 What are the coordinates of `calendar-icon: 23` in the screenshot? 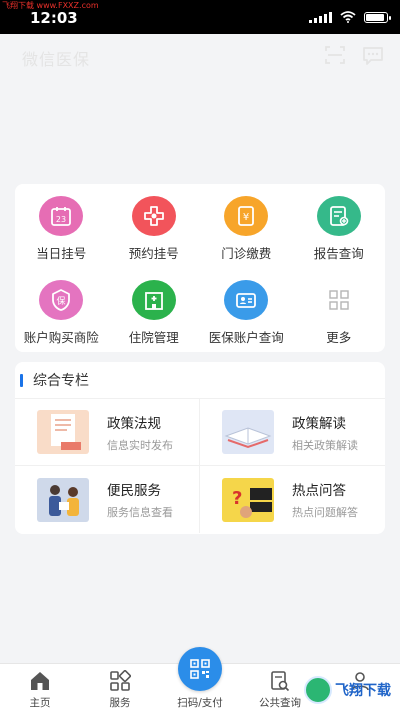 It's located at (61, 216).